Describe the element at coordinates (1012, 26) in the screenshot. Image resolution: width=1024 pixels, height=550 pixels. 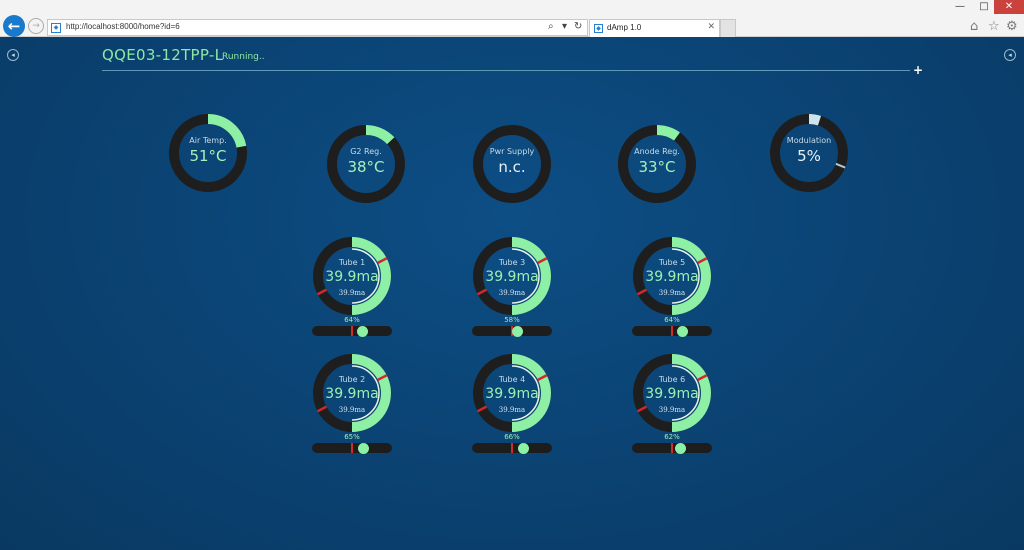
I see `gear-icon: ⚙` at that location.